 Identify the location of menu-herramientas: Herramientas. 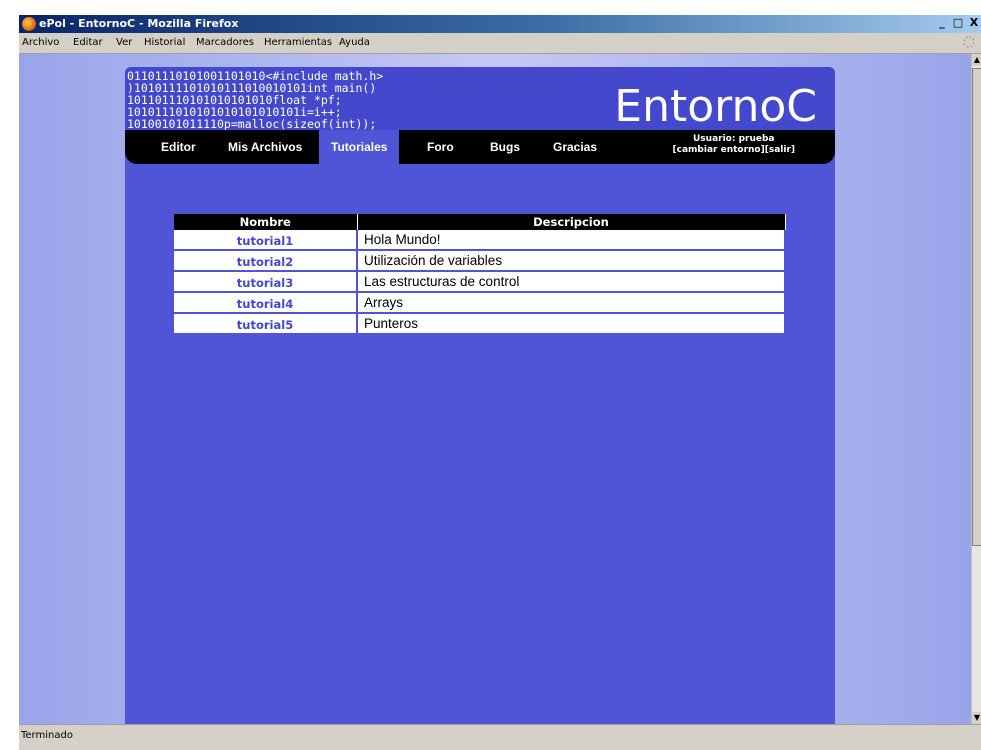
(298, 42).